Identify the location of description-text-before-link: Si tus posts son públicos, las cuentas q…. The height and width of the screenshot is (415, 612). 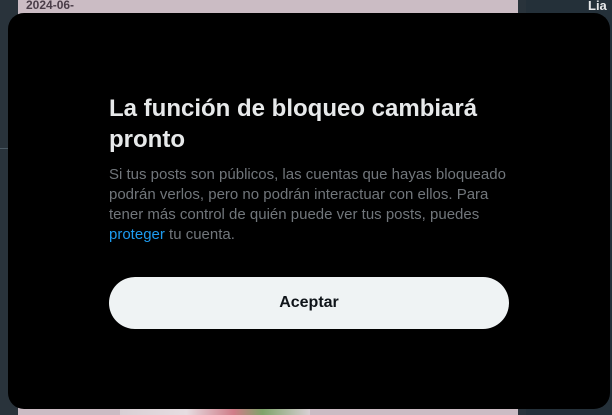
(307, 194).